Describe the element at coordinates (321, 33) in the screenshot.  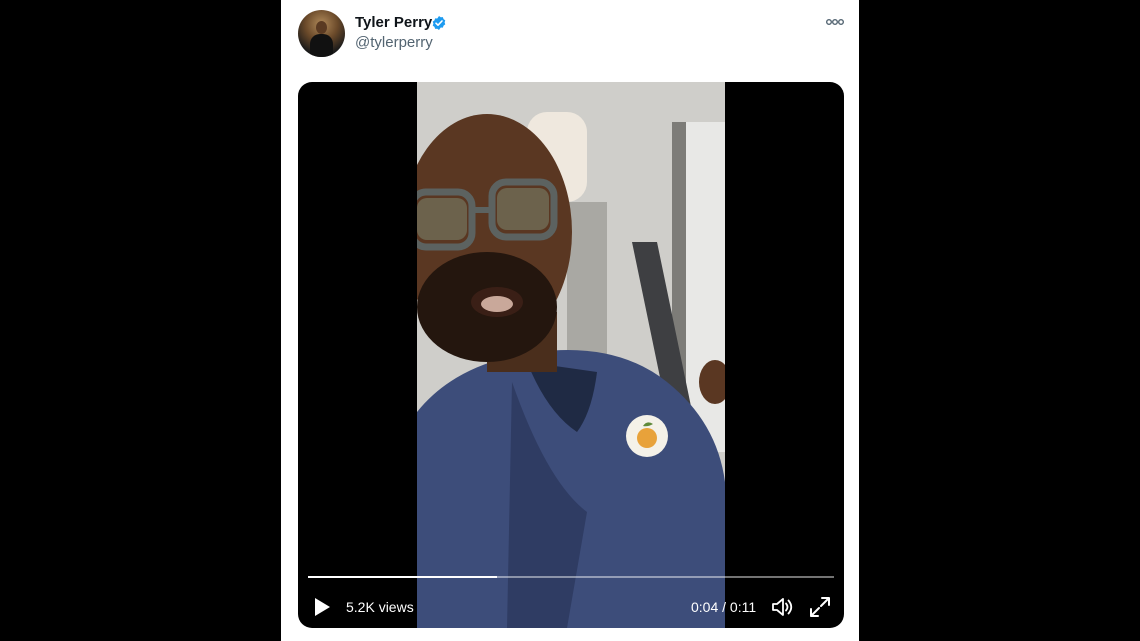
I see `avatar` at that location.